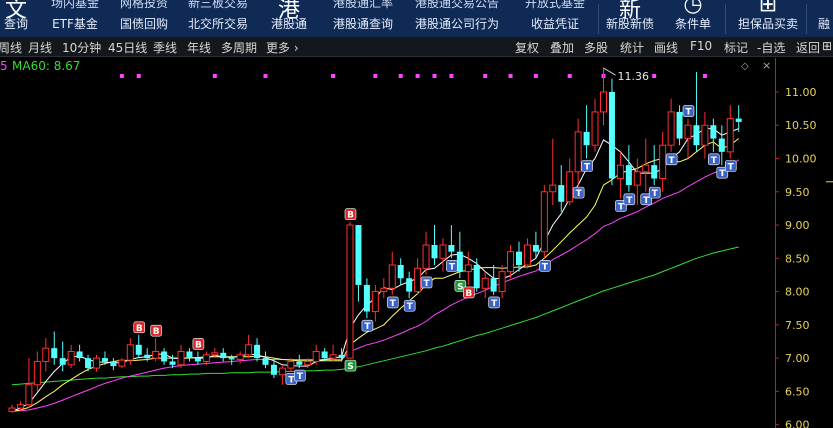 Image resolution: width=833 pixels, height=428 pixels. What do you see at coordinates (666, 47) in the screenshot?
I see `tool-button-4: 画线` at bounding box center [666, 47].